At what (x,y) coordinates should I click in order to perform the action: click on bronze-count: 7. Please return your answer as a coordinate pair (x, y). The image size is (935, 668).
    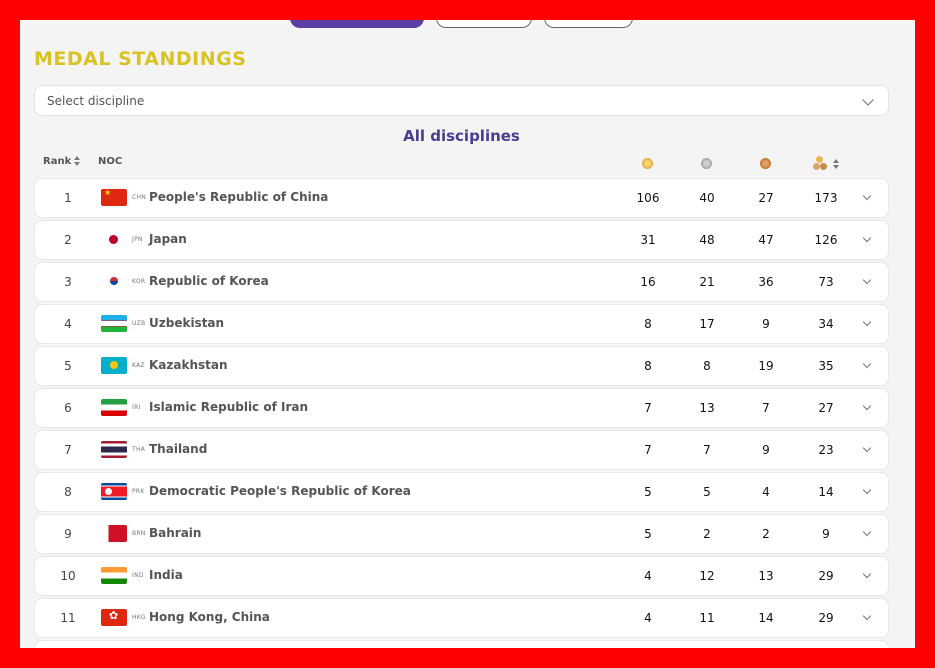
    Looking at the image, I should click on (766, 408).